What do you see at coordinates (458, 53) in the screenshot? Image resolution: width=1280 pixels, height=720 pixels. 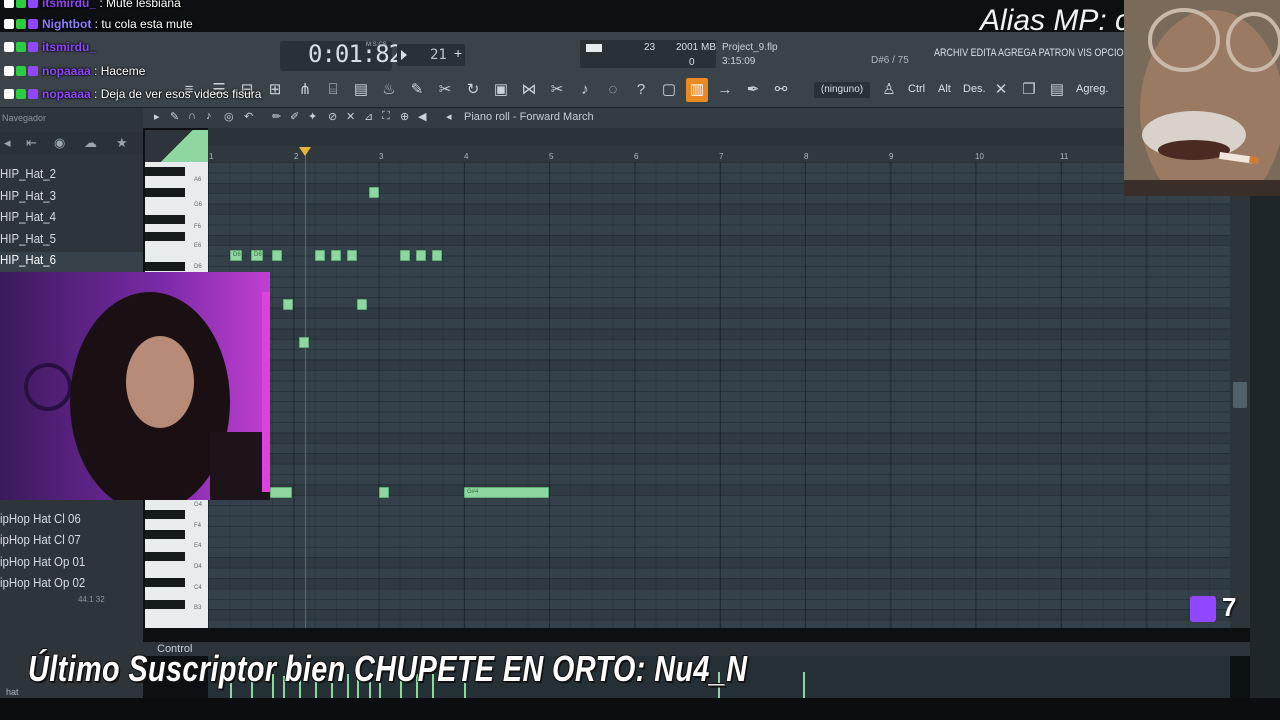 I see `plus-icon: +` at bounding box center [458, 53].